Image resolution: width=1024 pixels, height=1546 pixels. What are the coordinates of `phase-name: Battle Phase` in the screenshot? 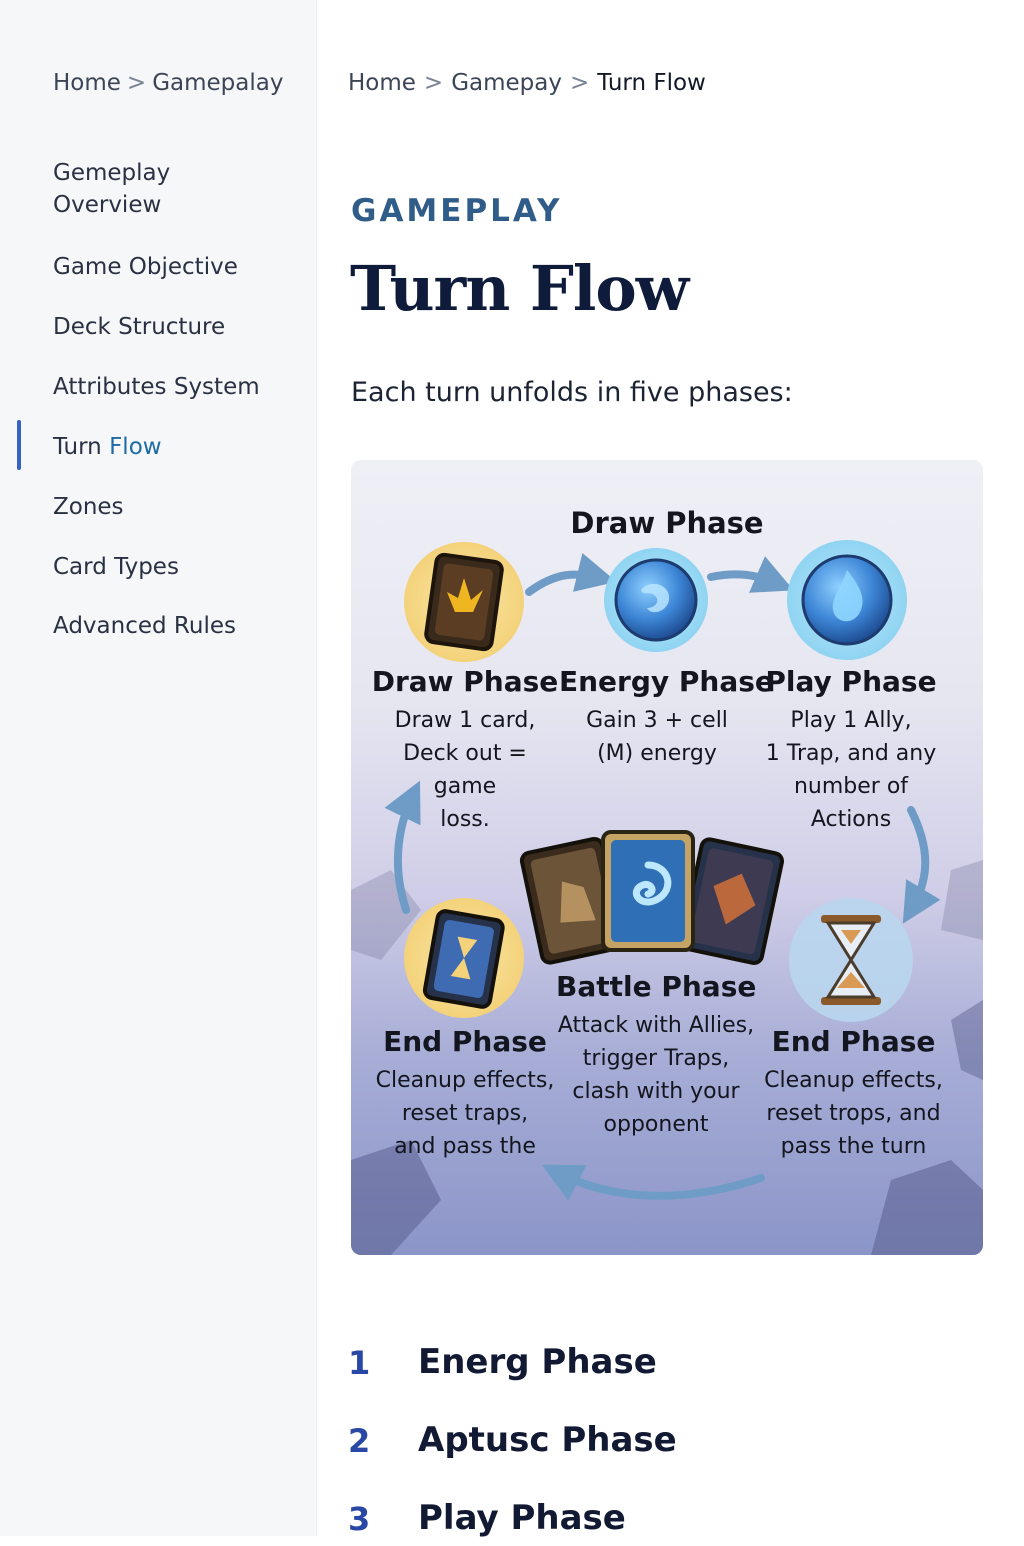 It's located at (656, 986).